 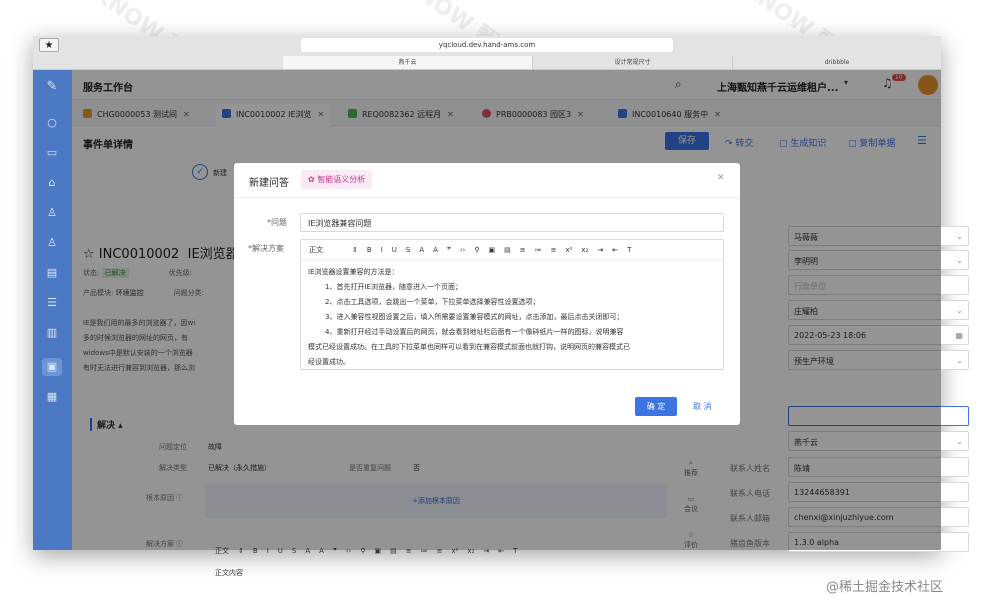 What do you see at coordinates (491, 250) in the screenshot?
I see `image-icon: ▣` at bounding box center [491, 250].